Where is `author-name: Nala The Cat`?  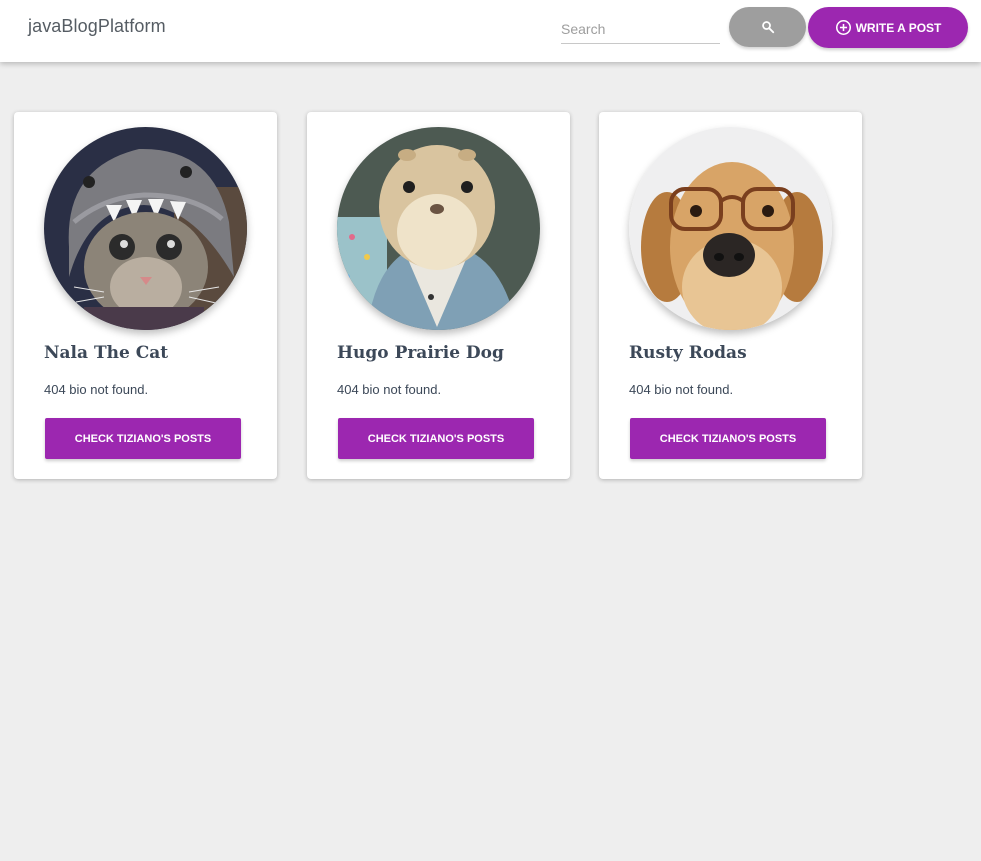 author-name: Nala The Cat is located at coordinates (106, 353).